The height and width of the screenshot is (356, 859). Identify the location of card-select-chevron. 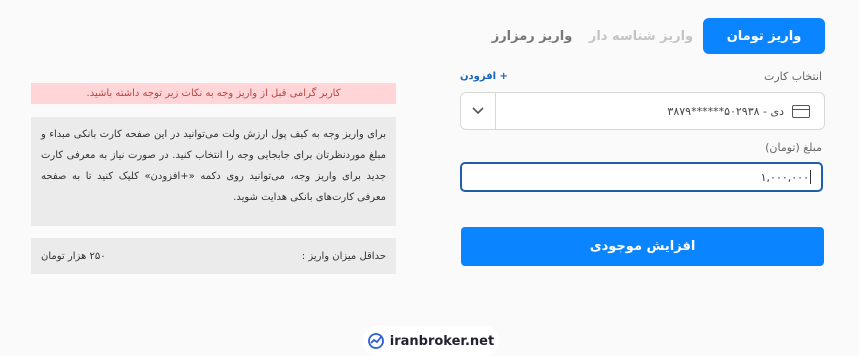
(478, 111).